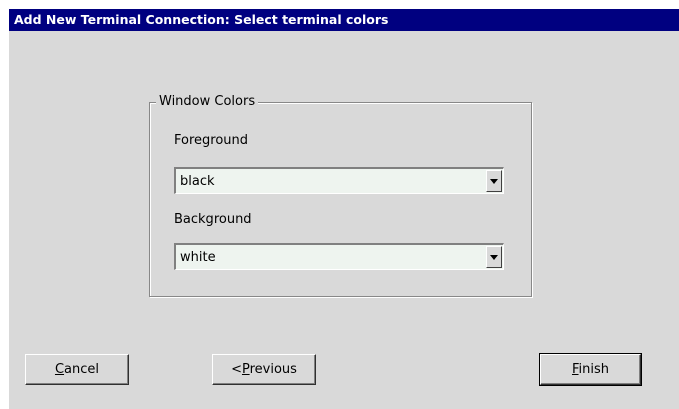 This screenshot has height=409, width=679. Describe the element at coordinates (207, 102) in the screenshot. I see `window-colors-legend: Window Colors` at that location.